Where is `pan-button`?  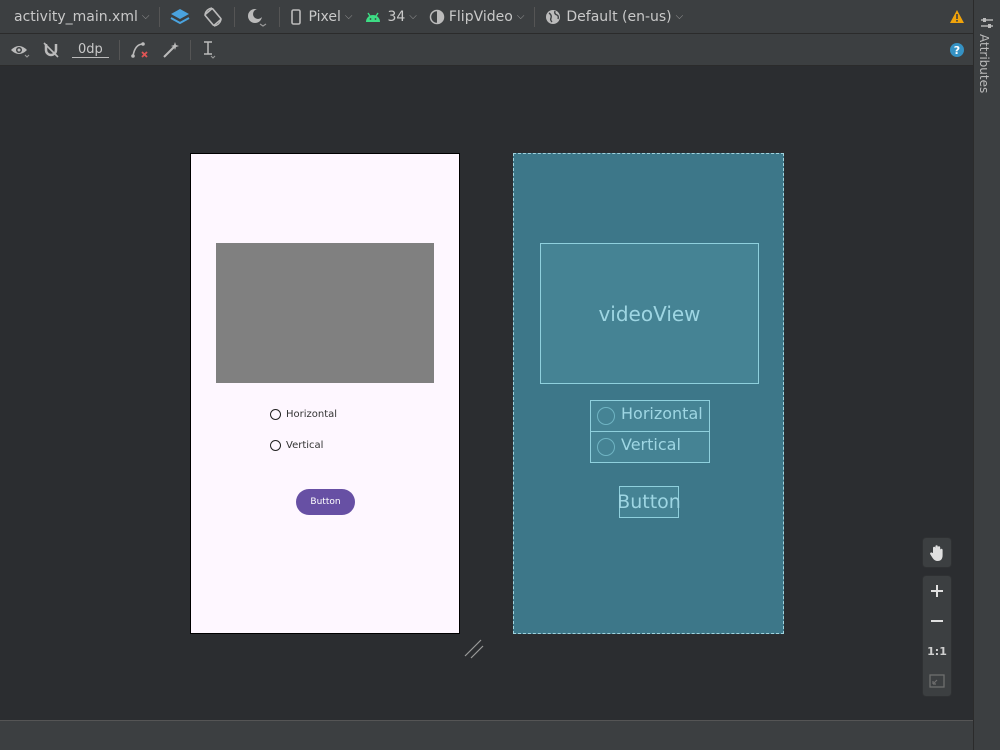 pan-button is located at coordinates (937, 552).